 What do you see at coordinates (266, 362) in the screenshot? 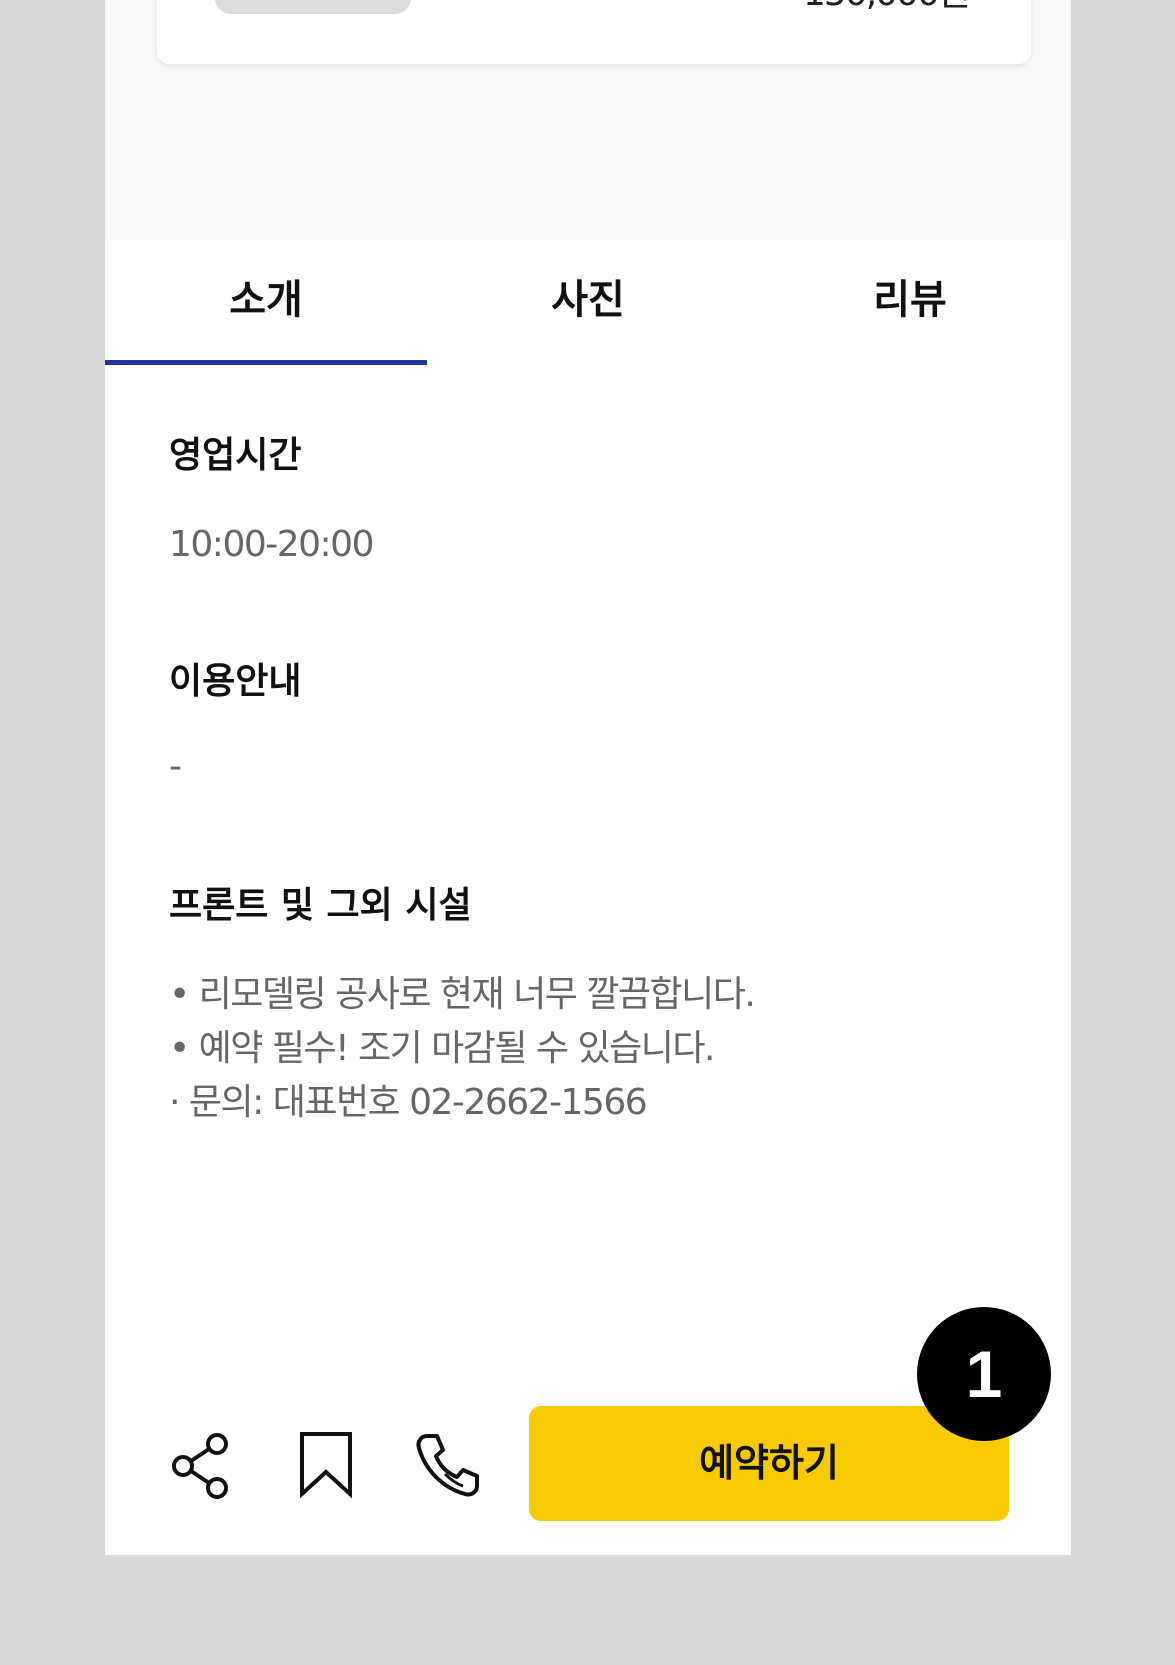
I see `active-tab-indicator` at bounding box center [266, 362].